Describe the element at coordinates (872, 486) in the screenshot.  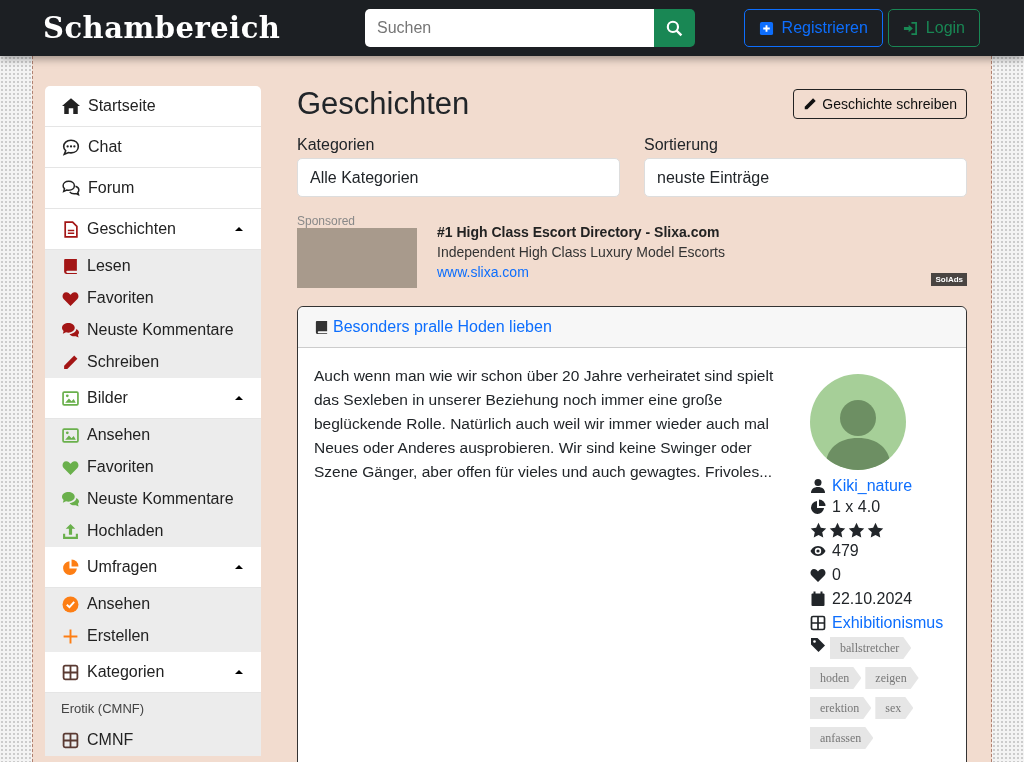
I see `author-link: Kiki_nature` at that location.